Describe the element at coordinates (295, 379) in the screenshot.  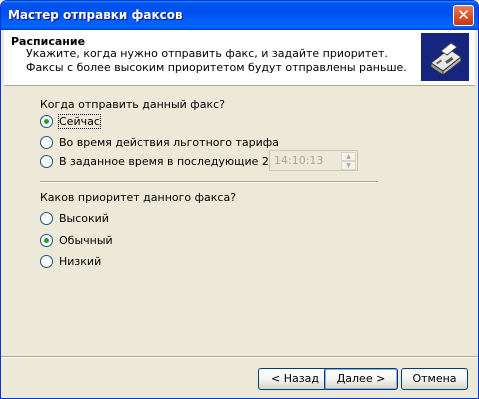
I see `back-button: < Назад` at that location.